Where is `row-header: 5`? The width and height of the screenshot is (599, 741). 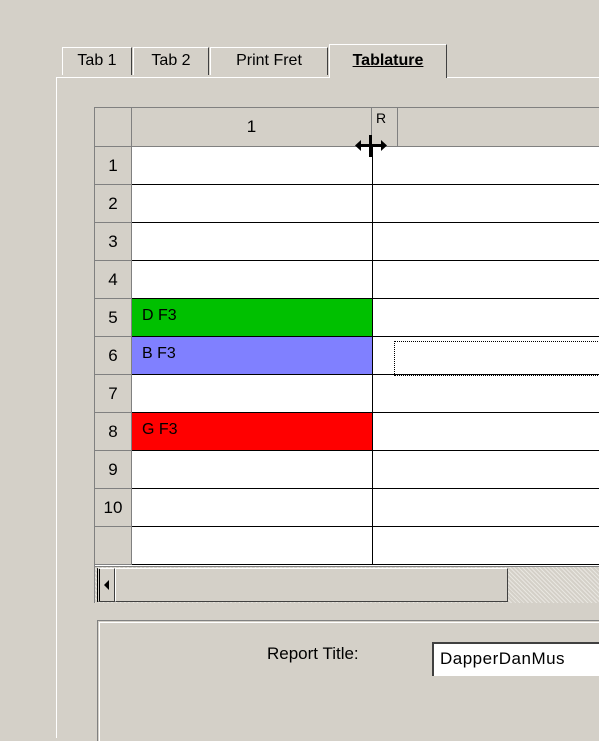
row-header: 5 is located at coordinates (113, 318).